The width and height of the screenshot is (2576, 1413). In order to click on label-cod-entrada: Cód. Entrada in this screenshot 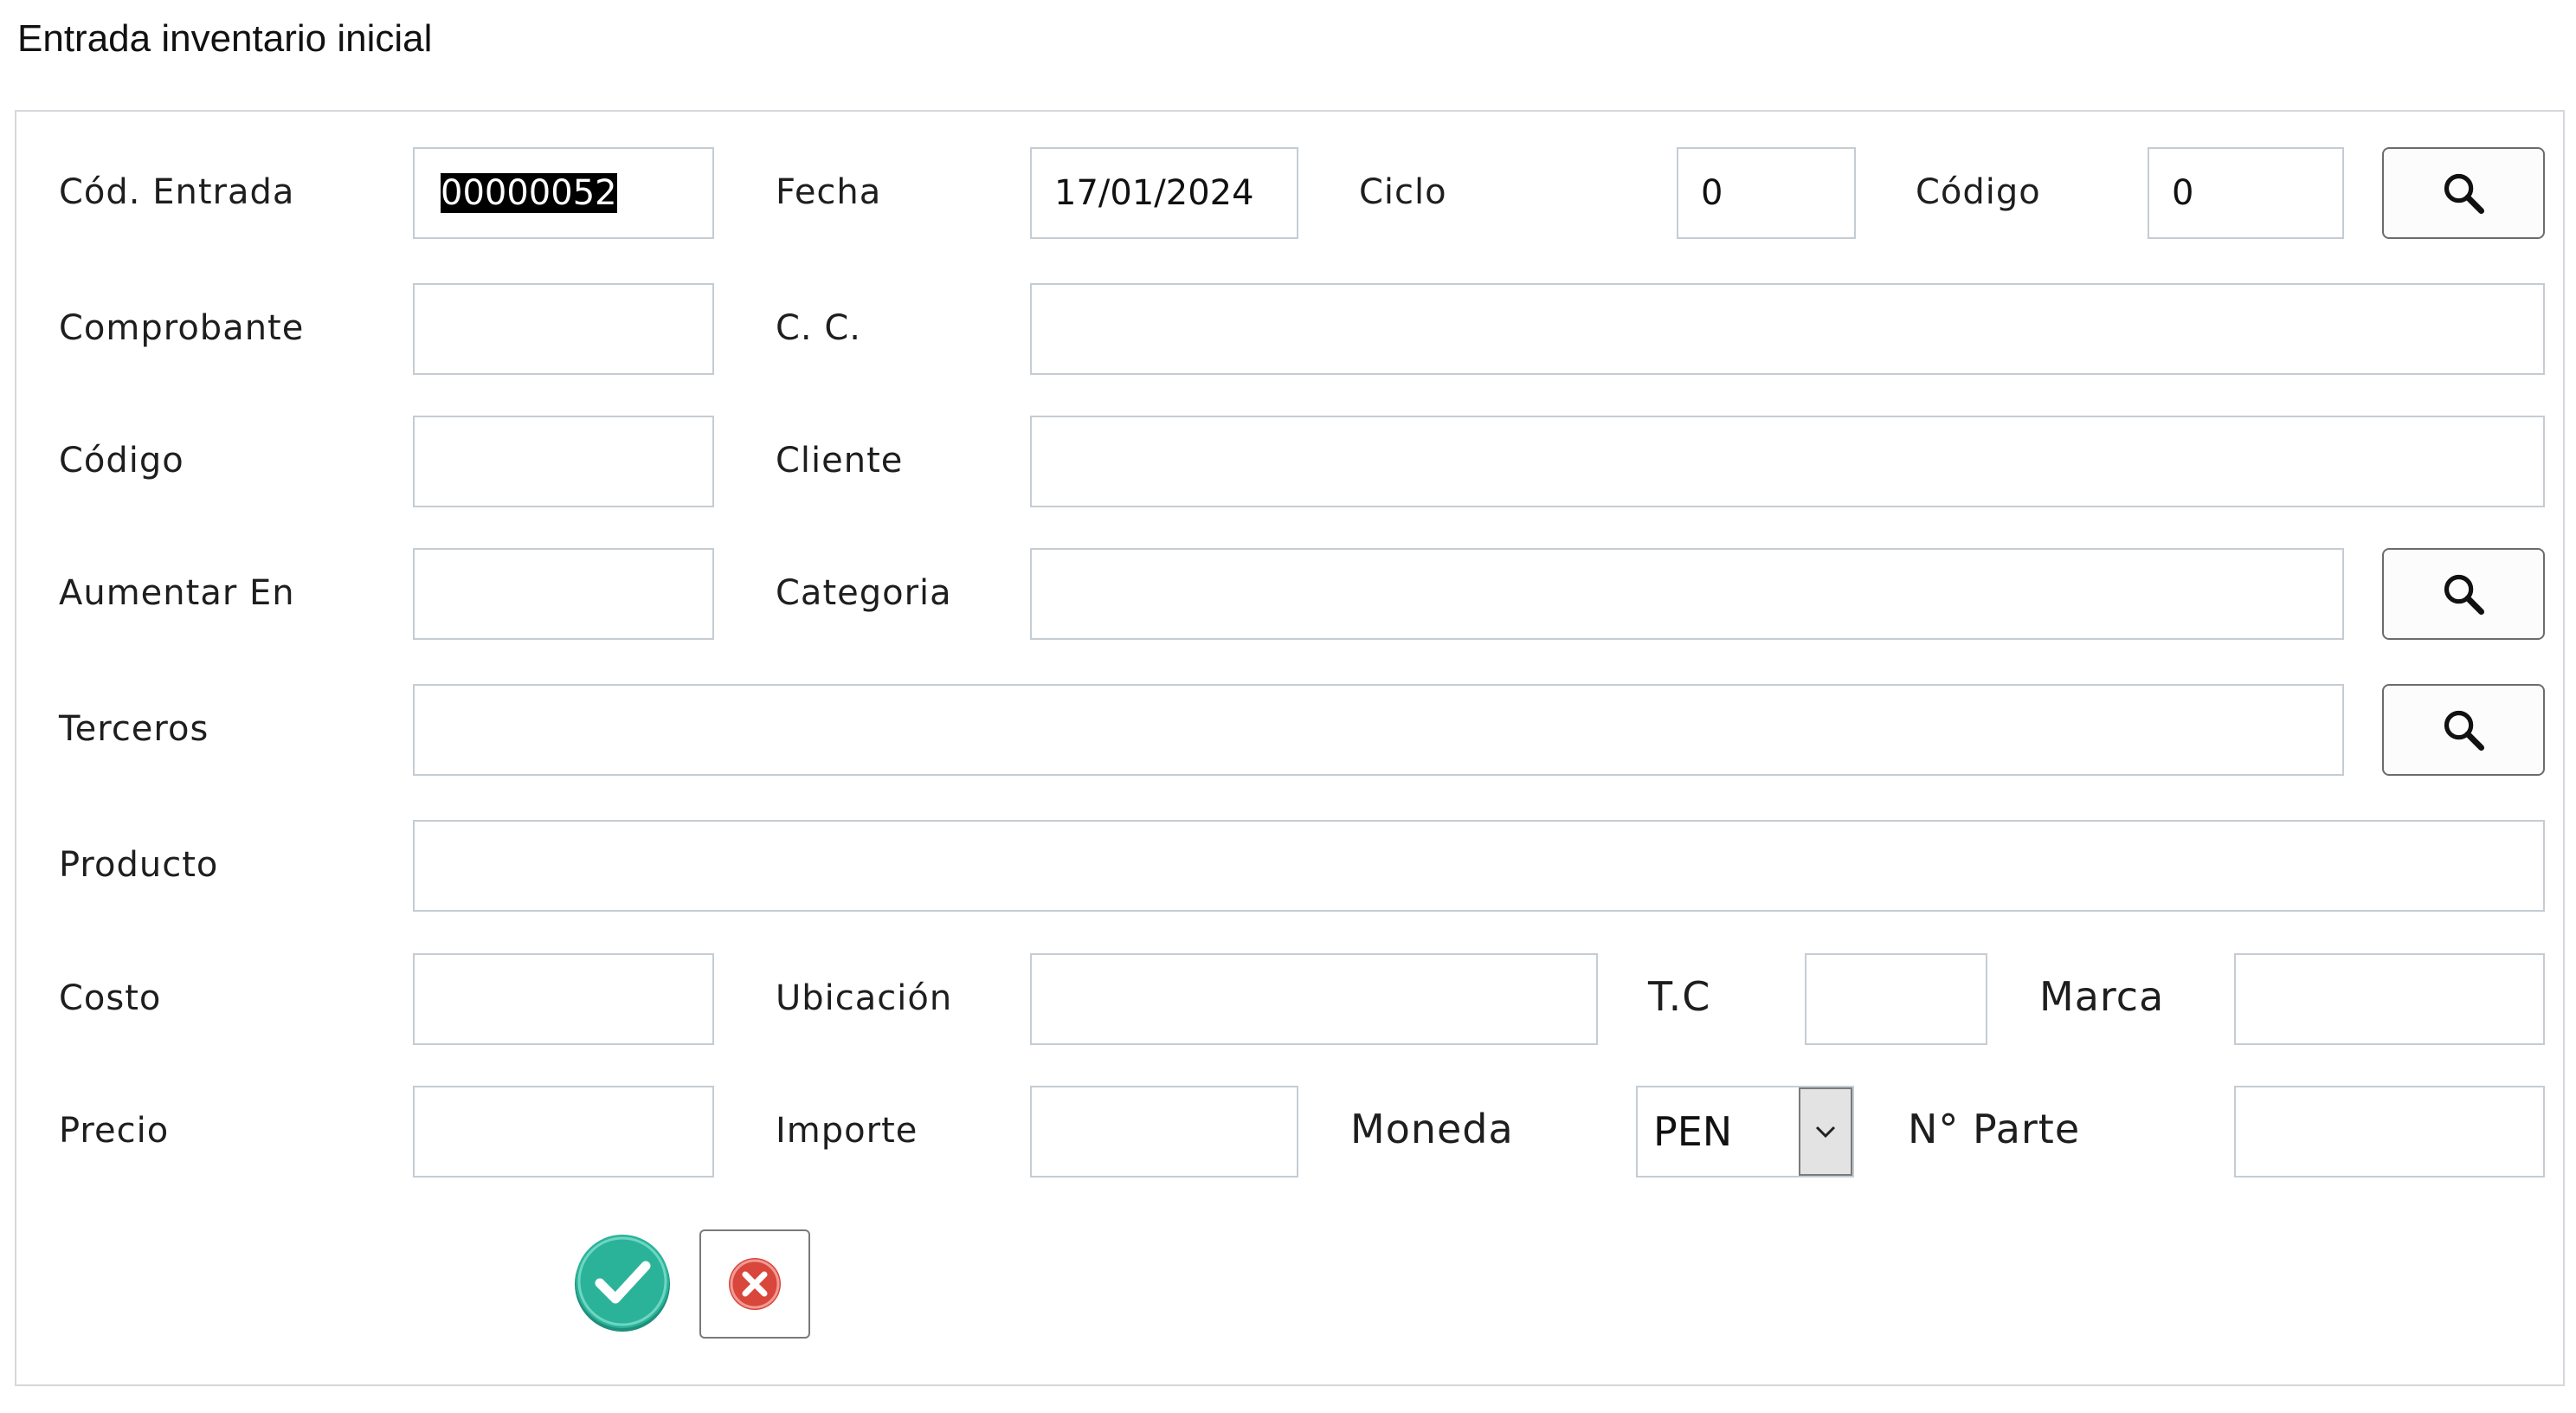, I will do `click(177, 192)`.